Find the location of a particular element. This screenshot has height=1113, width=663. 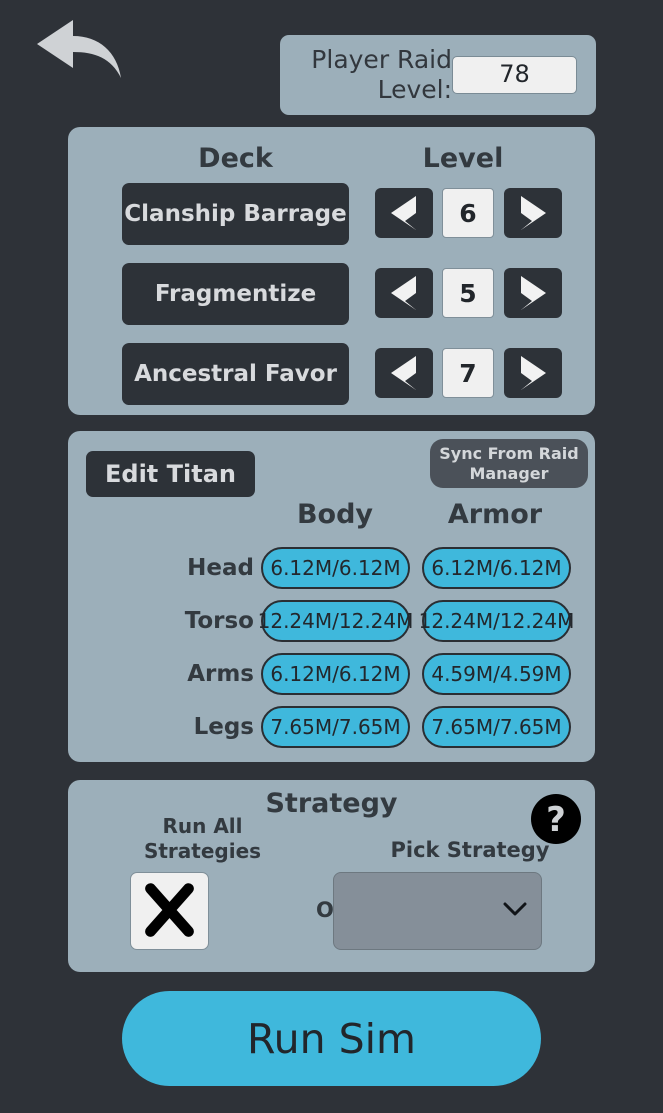

titan-stat-row: Head 6.12M/6.12M 6.12M/6.12M is located at coordinates (331, 568).